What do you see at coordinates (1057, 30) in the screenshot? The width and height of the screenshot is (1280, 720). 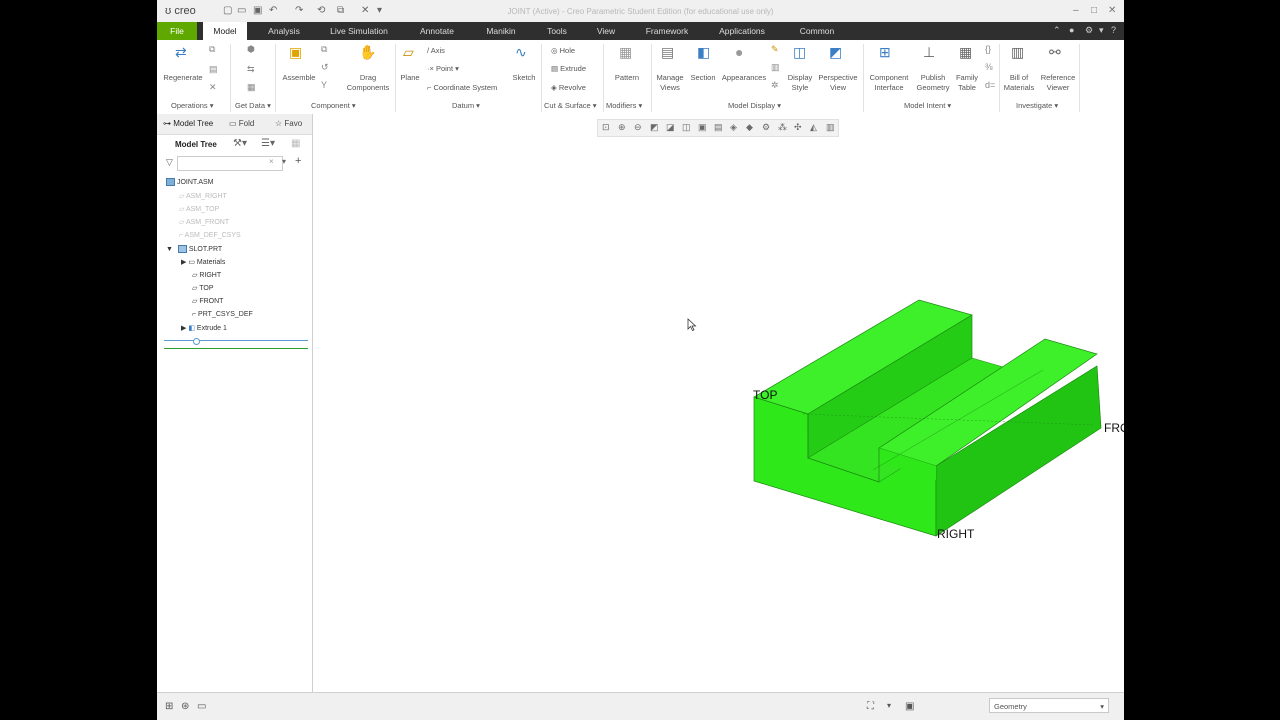 I see `collapse-ribbon-icon: ⌃` at bounding box center [1057, 30].